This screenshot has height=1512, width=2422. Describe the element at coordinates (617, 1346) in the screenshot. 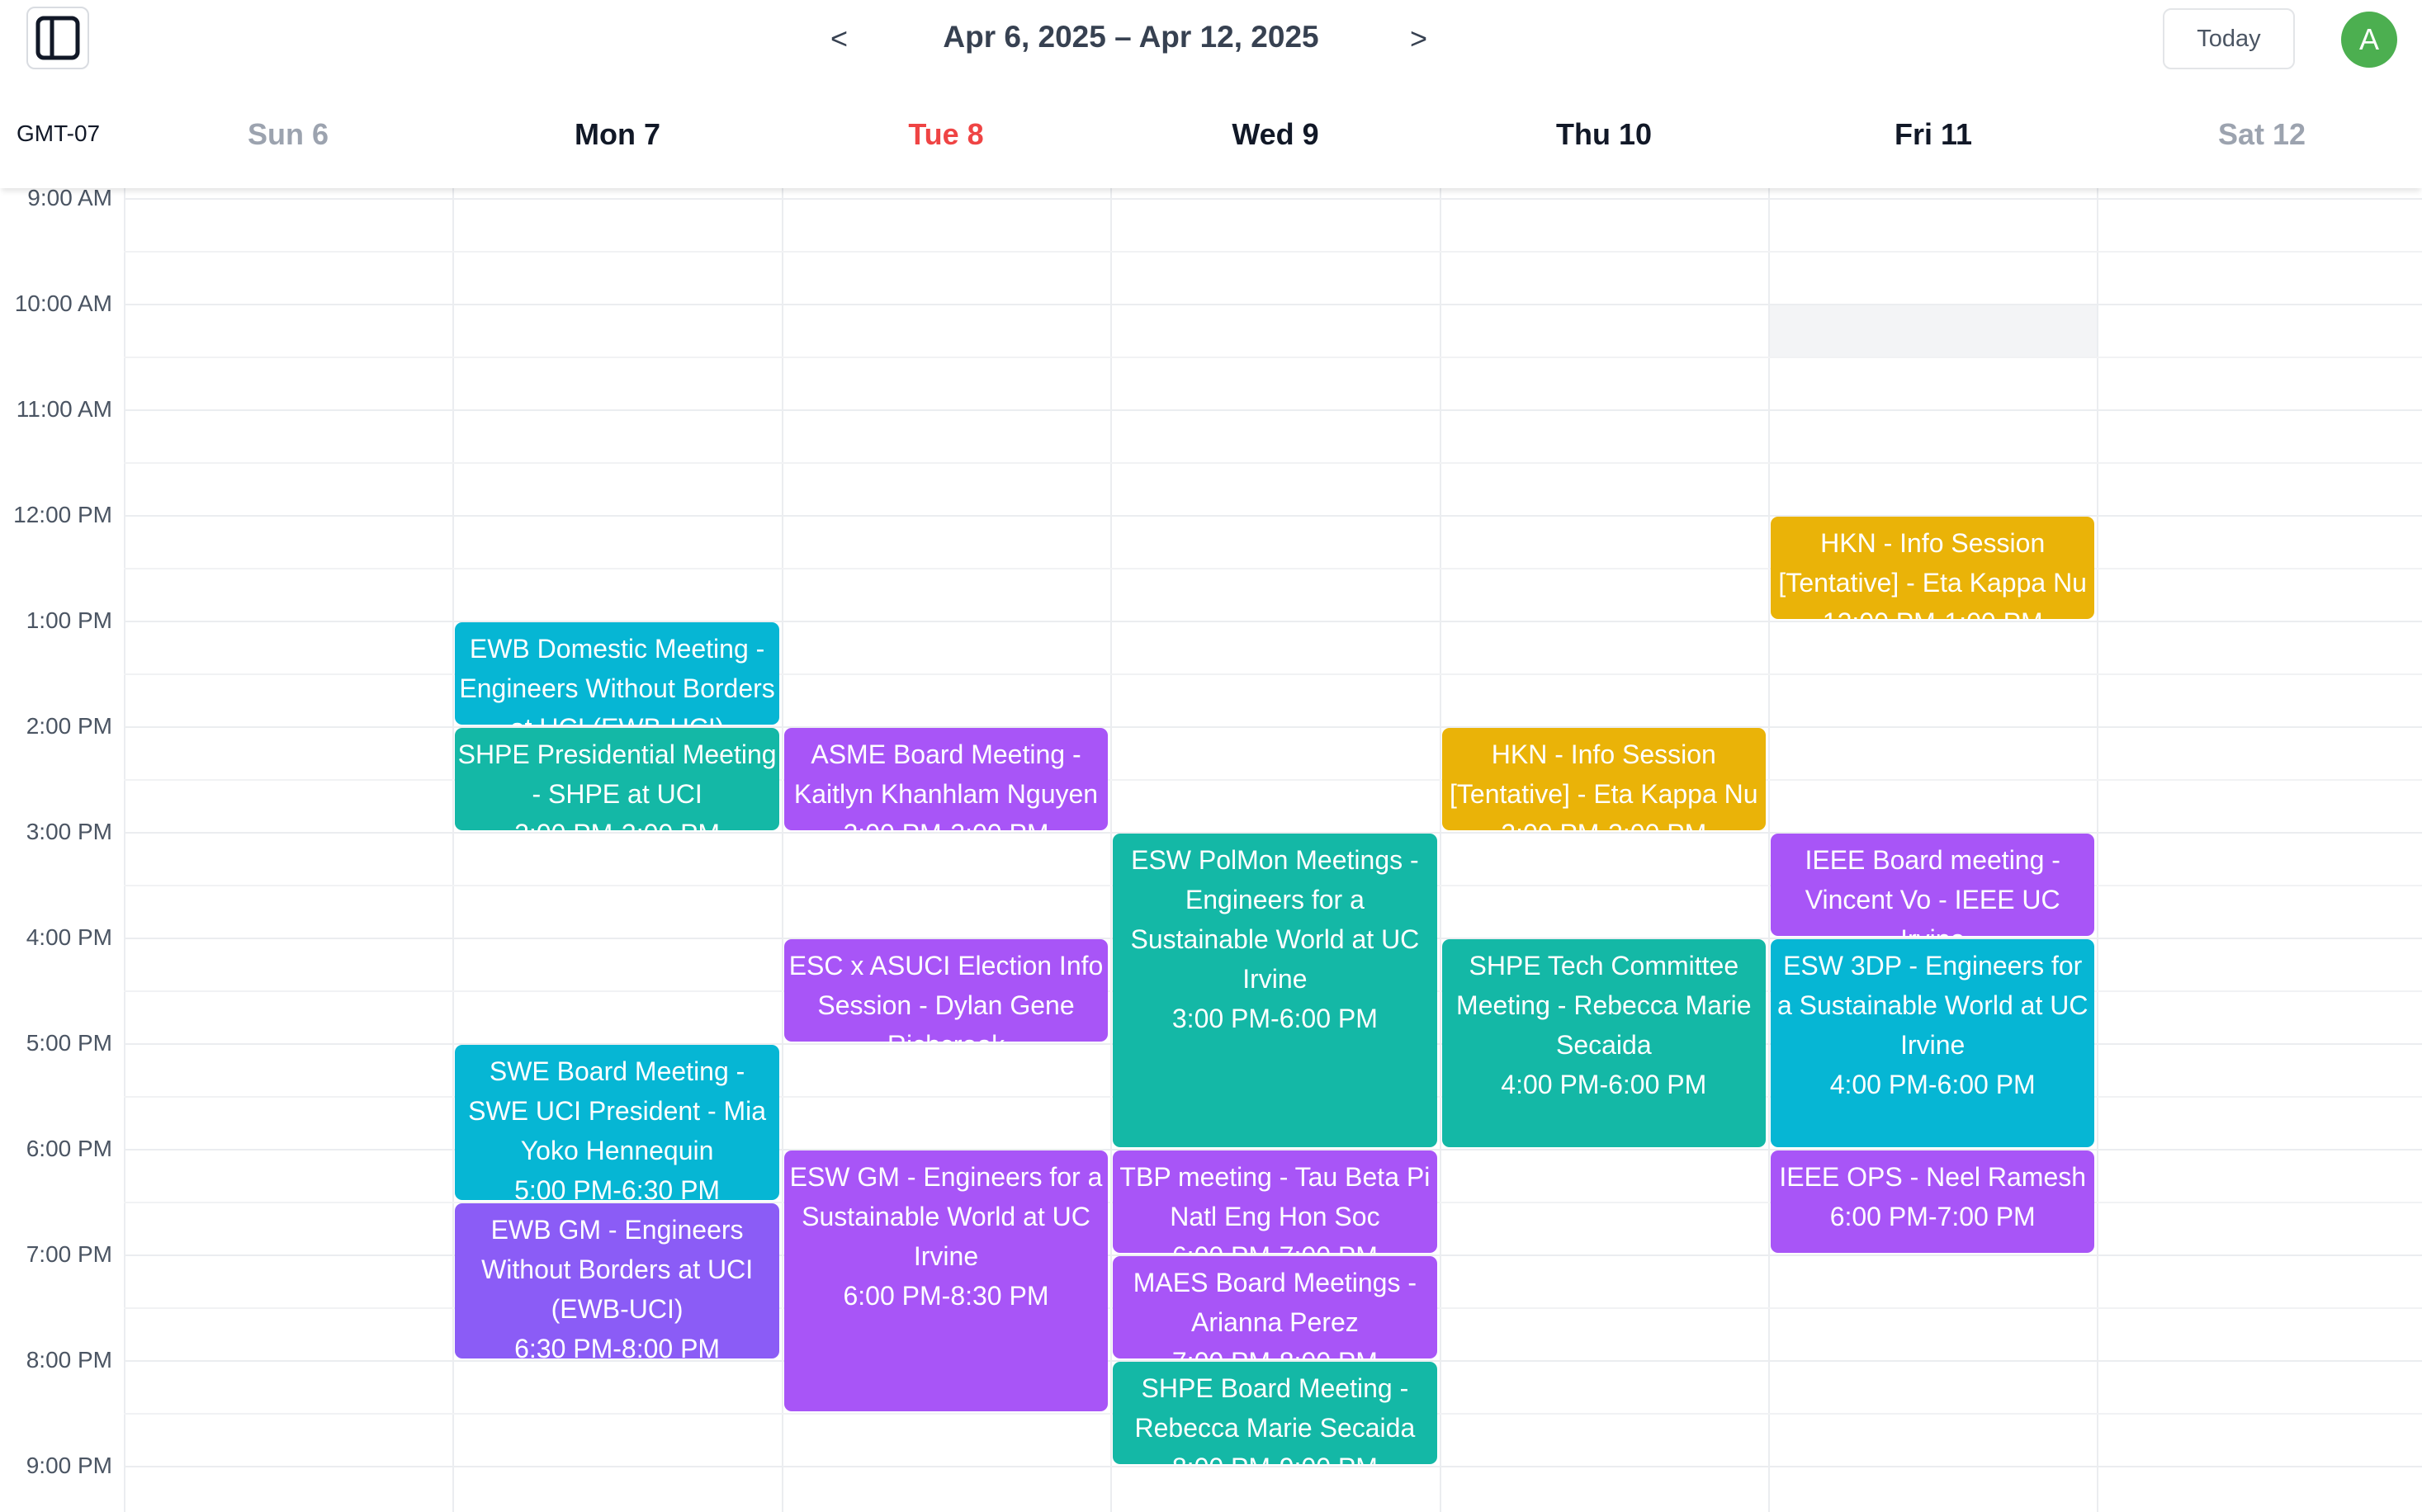

I see `event-time: 6:30 PM-8:00 PM` at that location.